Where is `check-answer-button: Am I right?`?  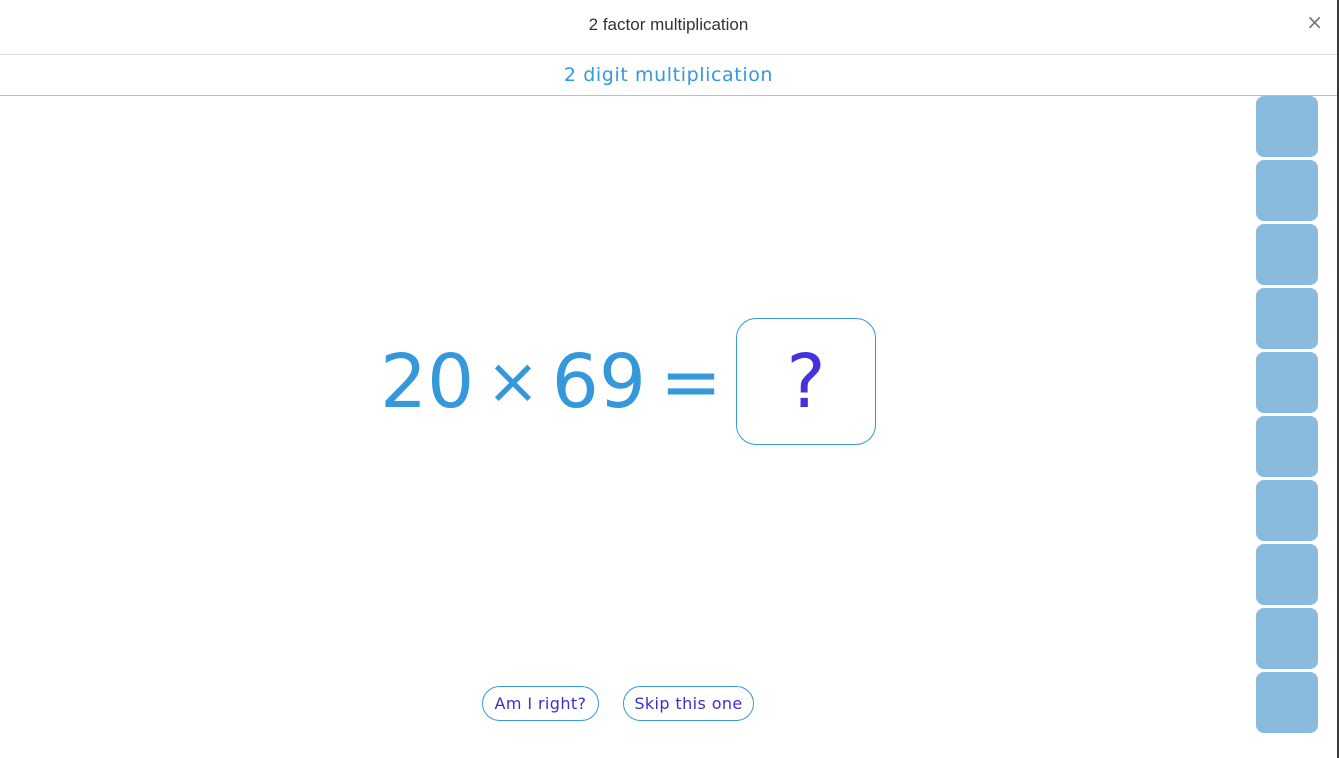 check-answer-button: Am I right? is located at coordinates (540, 703).